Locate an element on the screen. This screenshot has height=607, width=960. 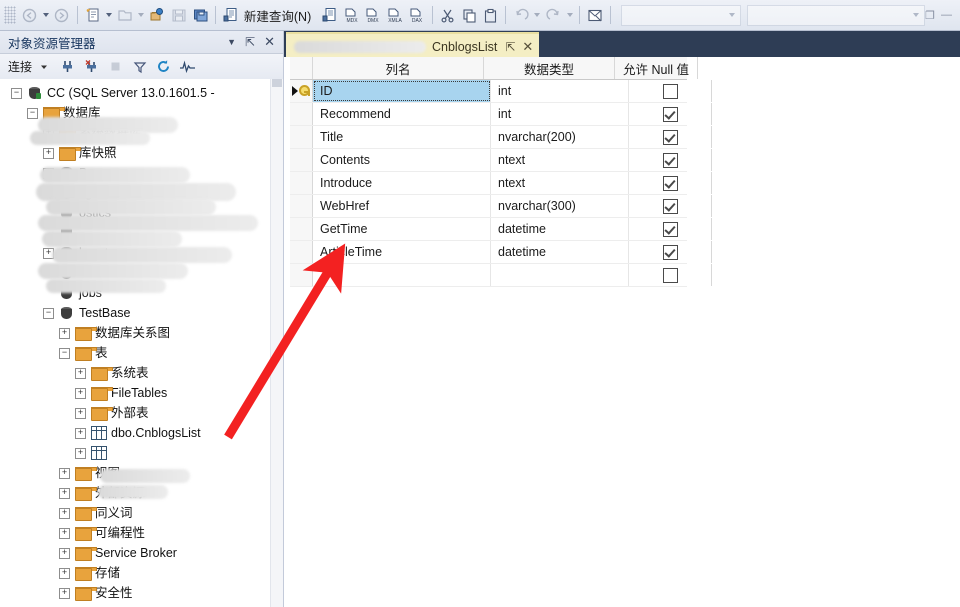
cell-data-type: datetime is located at coordinates (560, 252).